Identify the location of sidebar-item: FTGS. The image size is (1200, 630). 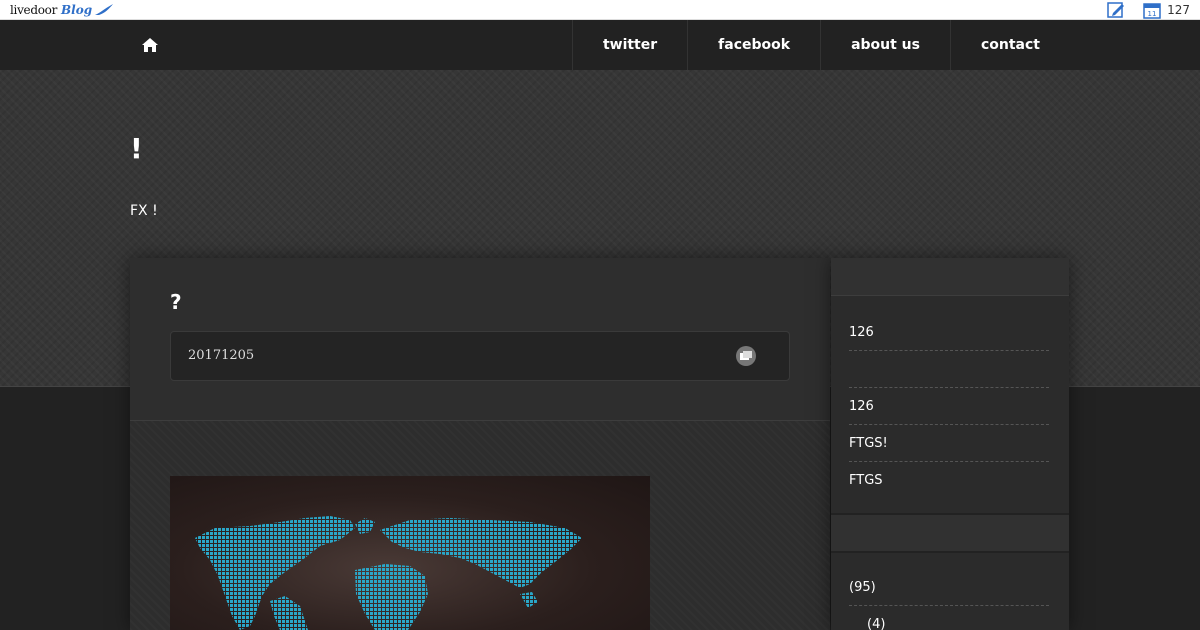
(949, 480).